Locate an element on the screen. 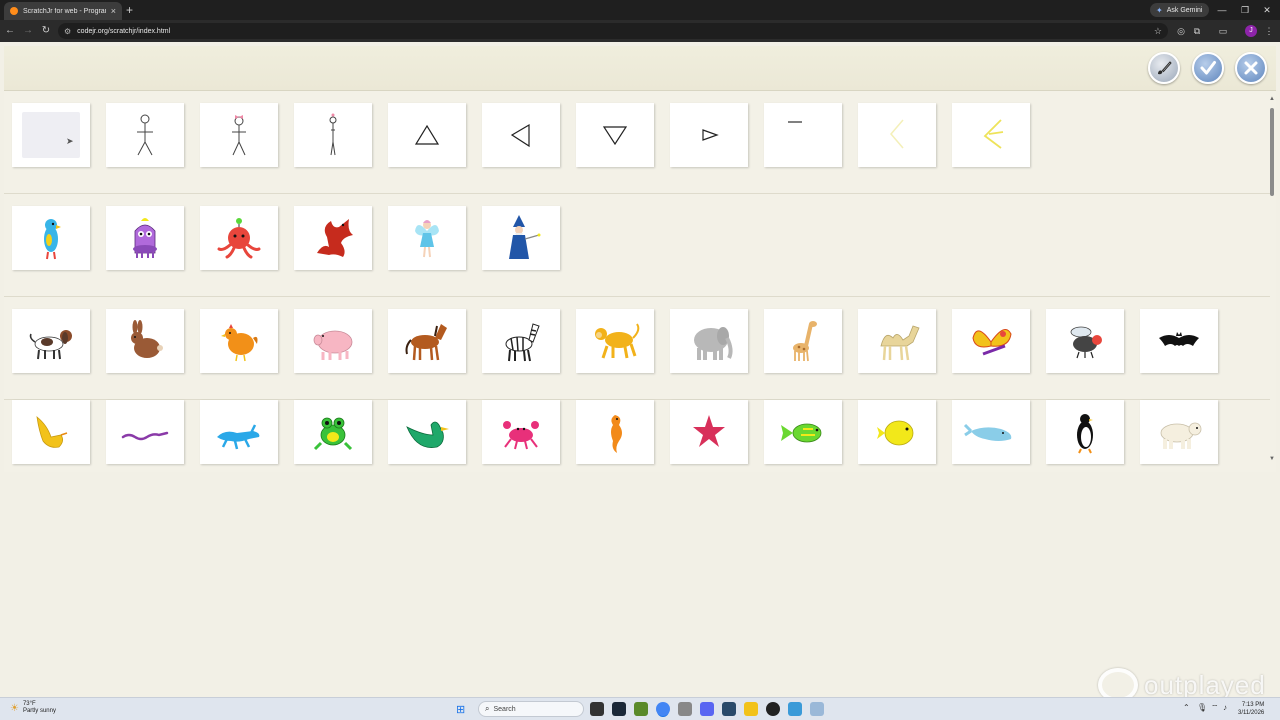 The width and height of the screenshot is (1280, 720). library-item-yellow-bird is located at coordinates (51, 432).